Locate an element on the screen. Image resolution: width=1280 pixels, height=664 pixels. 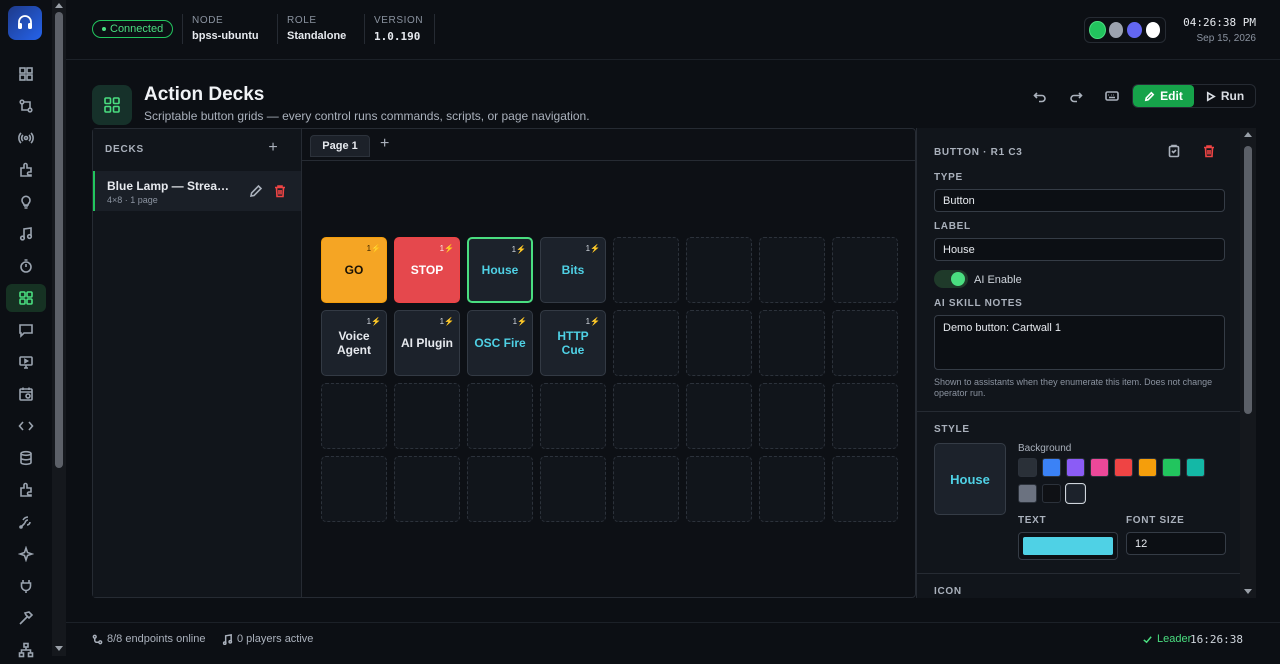
type-label: TYPE is located at coordinates (948, 177).